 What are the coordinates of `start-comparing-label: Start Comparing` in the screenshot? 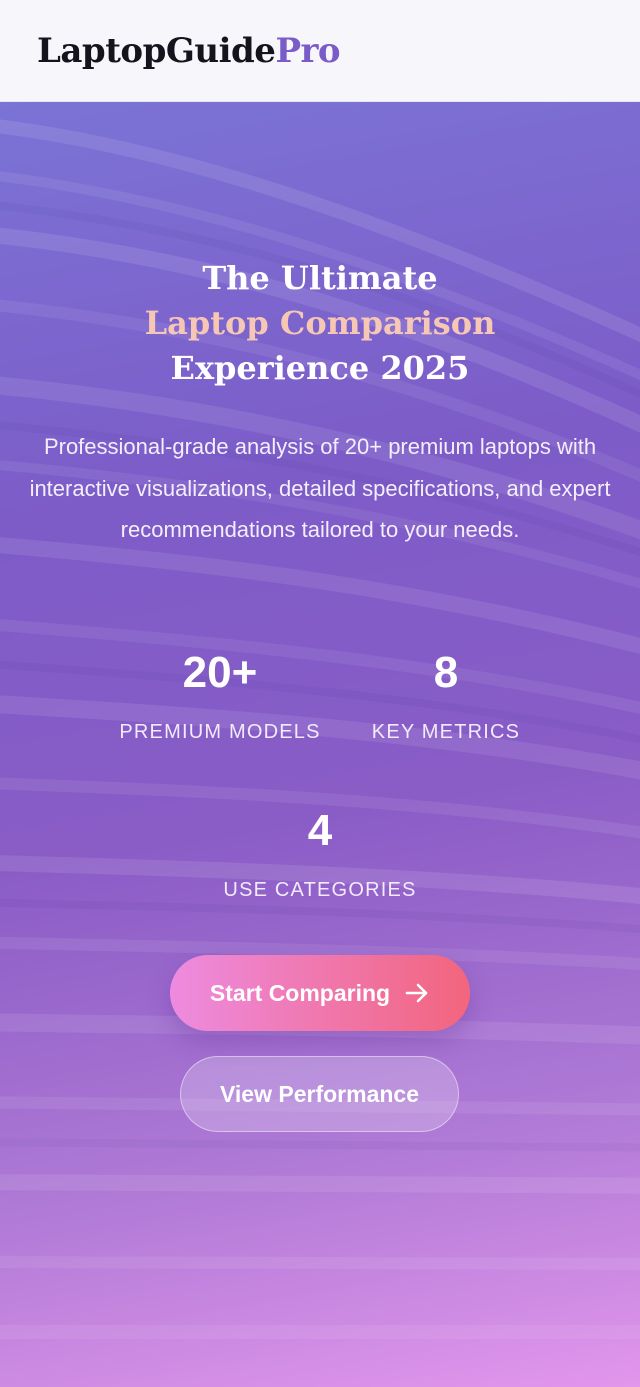 It's located at (300, 992).